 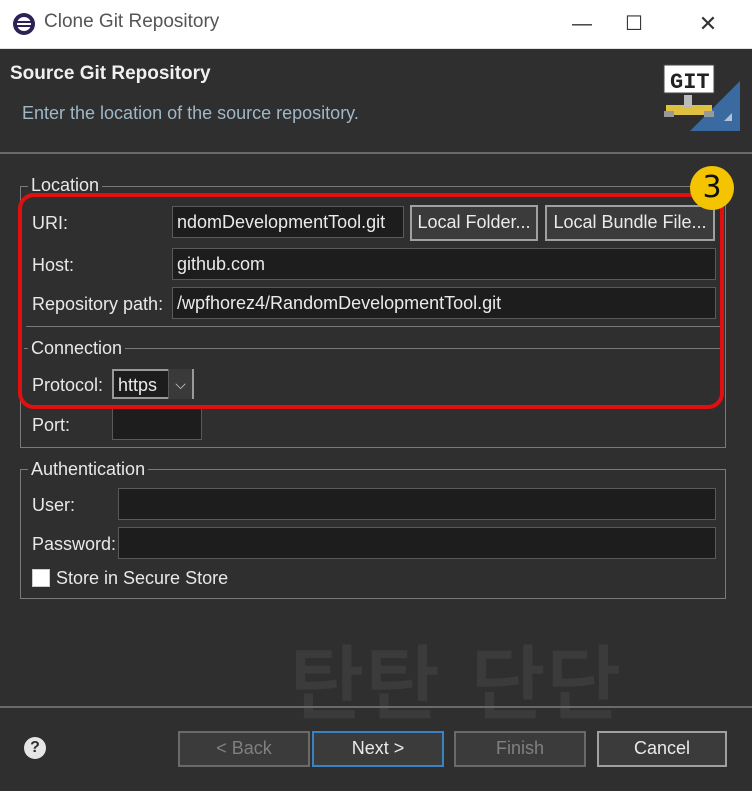 I want to click on user-label: User:, so click(x=54, y=505).